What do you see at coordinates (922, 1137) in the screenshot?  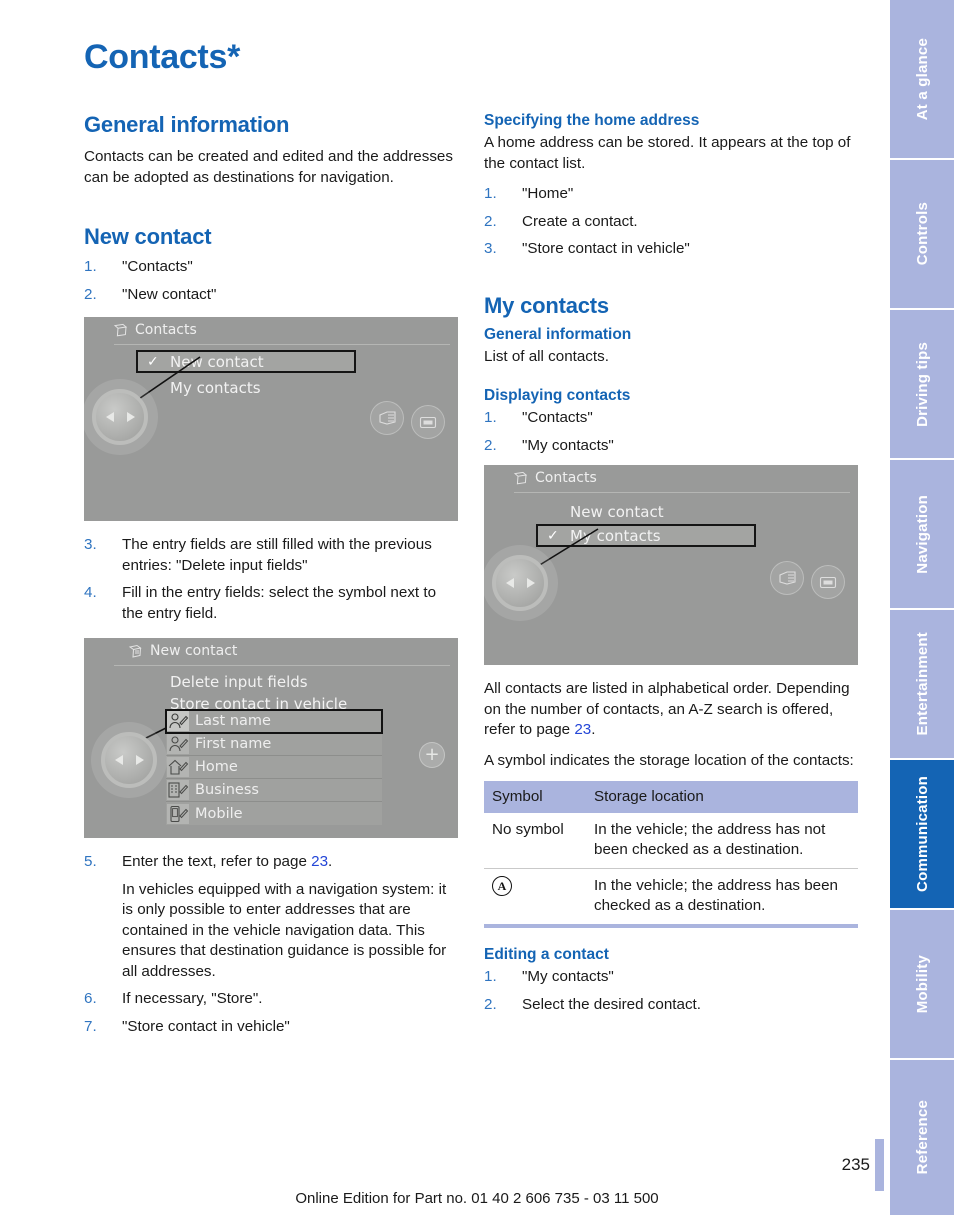 I see `tab-reference: Reference` at bounding box center [922, 1137].